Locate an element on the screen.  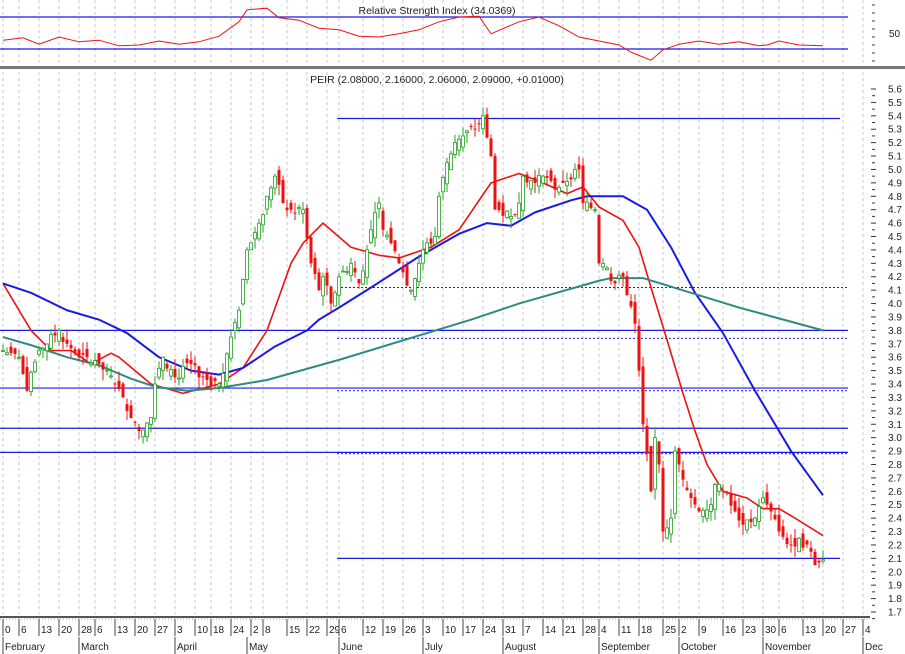
date-tick-label: 19 is located at coordinates (391, 630).